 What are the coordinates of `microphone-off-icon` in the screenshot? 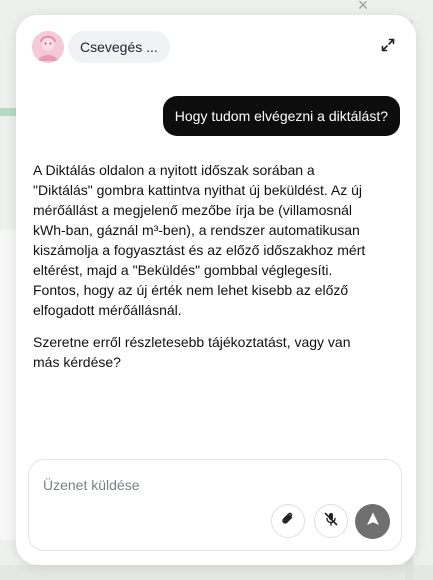 It's located at (331, 521).